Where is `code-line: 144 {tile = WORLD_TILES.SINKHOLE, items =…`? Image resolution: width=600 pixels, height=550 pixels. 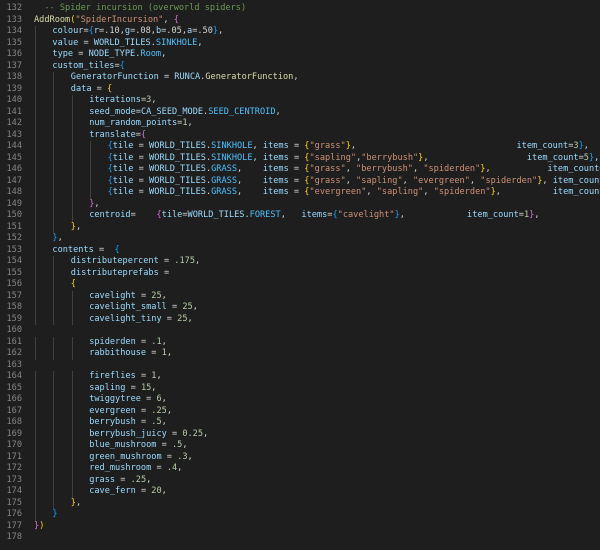
code-line: 144 {tile = WORLD_TILES.SINKHOLE, items =… is located at coordinates (300, 147).